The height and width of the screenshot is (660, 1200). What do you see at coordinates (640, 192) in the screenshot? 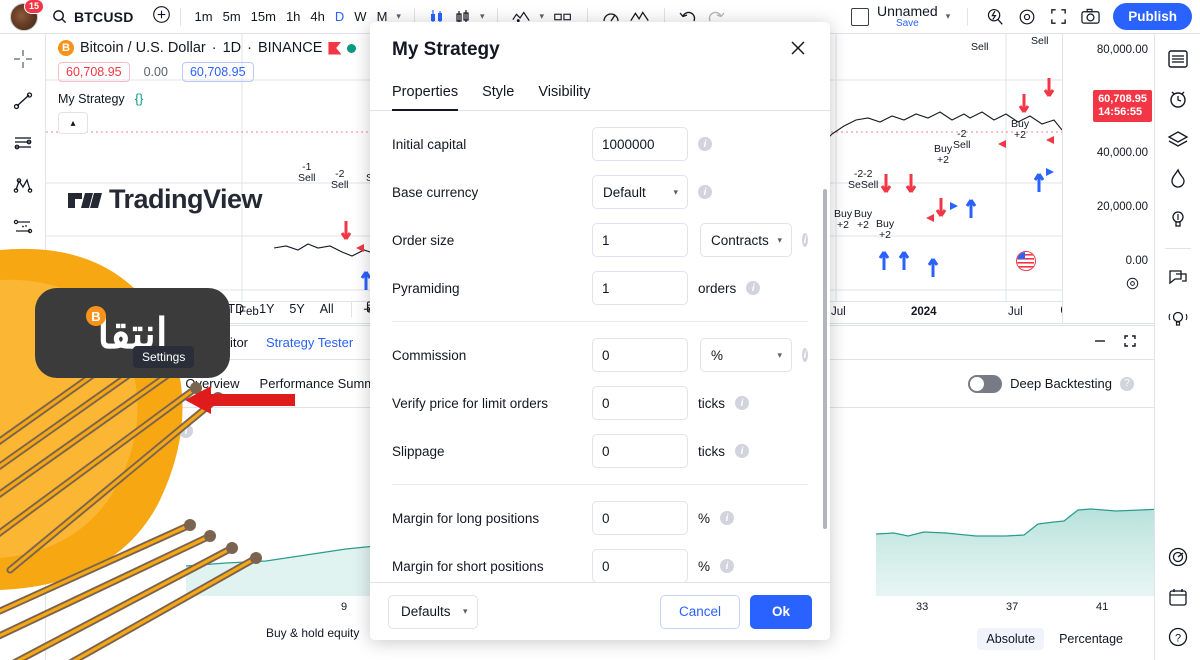
I see `base-currency-select: Default ▾` at bounding box center [640, 192].